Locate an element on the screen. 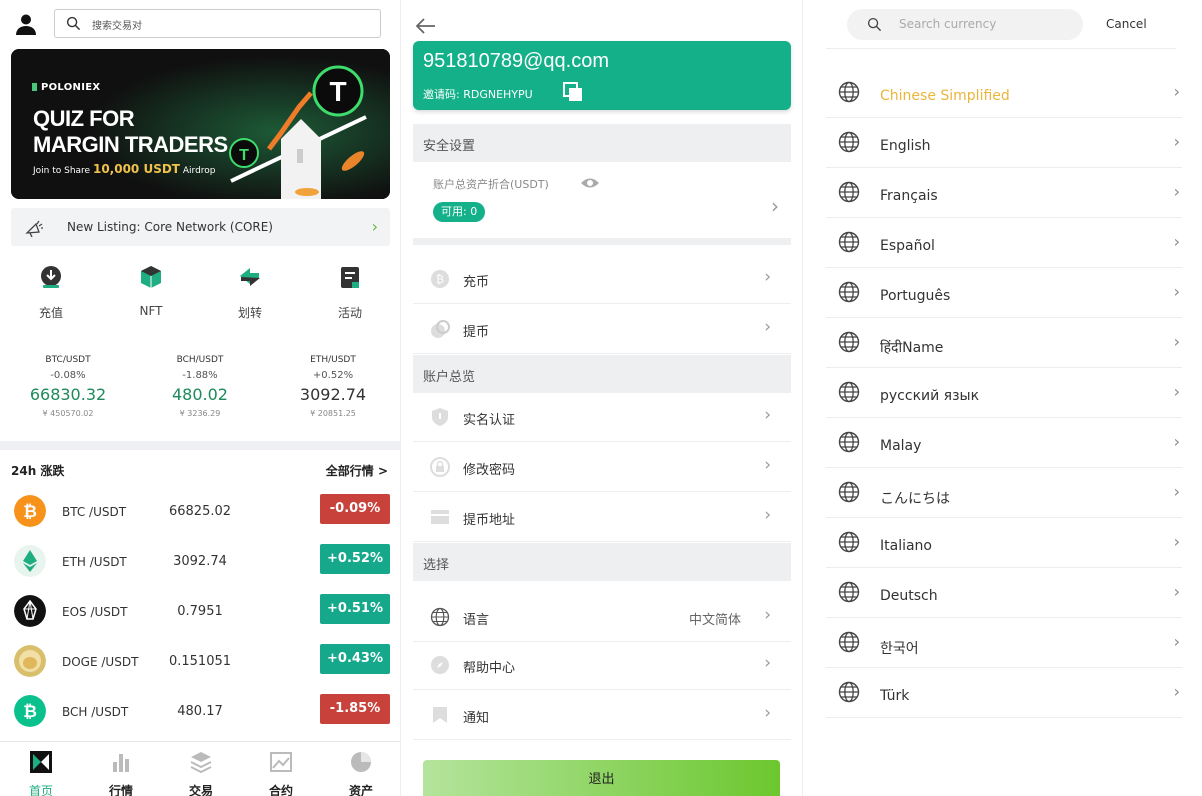 Image resolution: width=1202 pixels, height=796 pixels. market-row: ETH /USDT 3092.74 +0.52% is located at coordinates (200, 564).